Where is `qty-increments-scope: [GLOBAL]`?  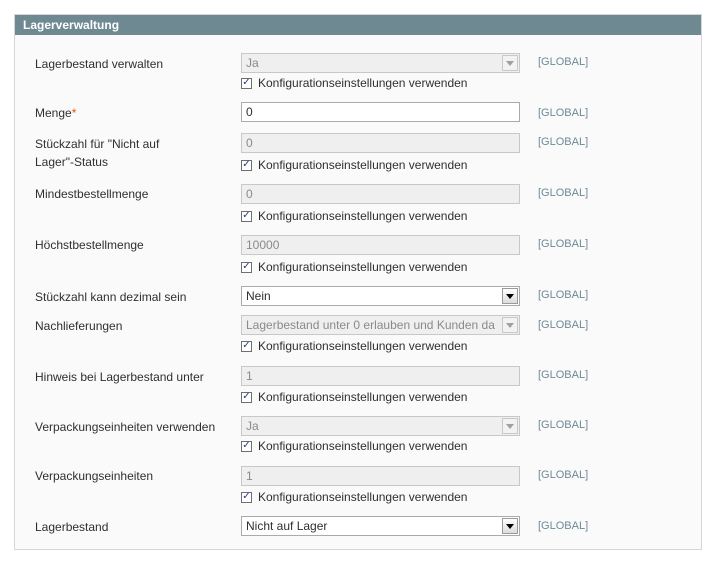 qty-increments-scope: [GLOBAL] is located at coordinates (563, 475).